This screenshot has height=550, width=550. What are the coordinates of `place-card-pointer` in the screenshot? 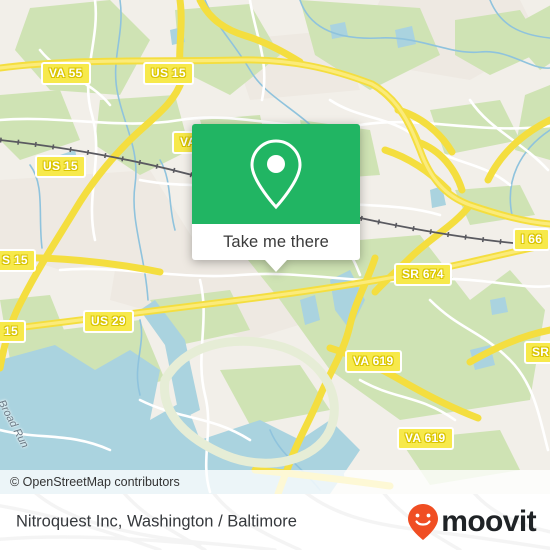 It's located at (276, 266).